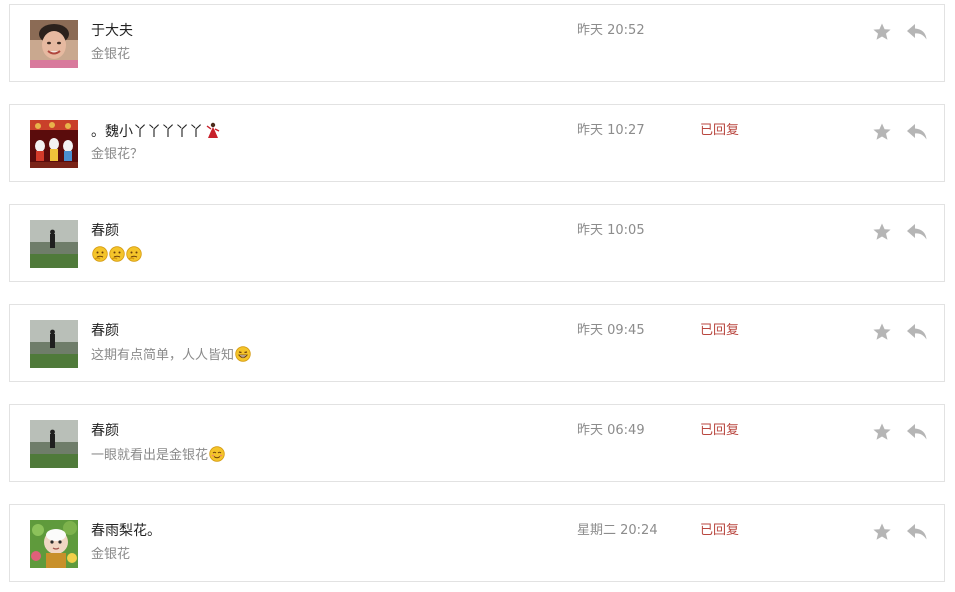 This screenshot has width=955, height=592. What do you see at coordinates (477, 343) in the screenshot?
I see `message-item: 春颜 这期有点简单，人人皆知 昨天 09:45 已回复` at bounding box center [477, 343].